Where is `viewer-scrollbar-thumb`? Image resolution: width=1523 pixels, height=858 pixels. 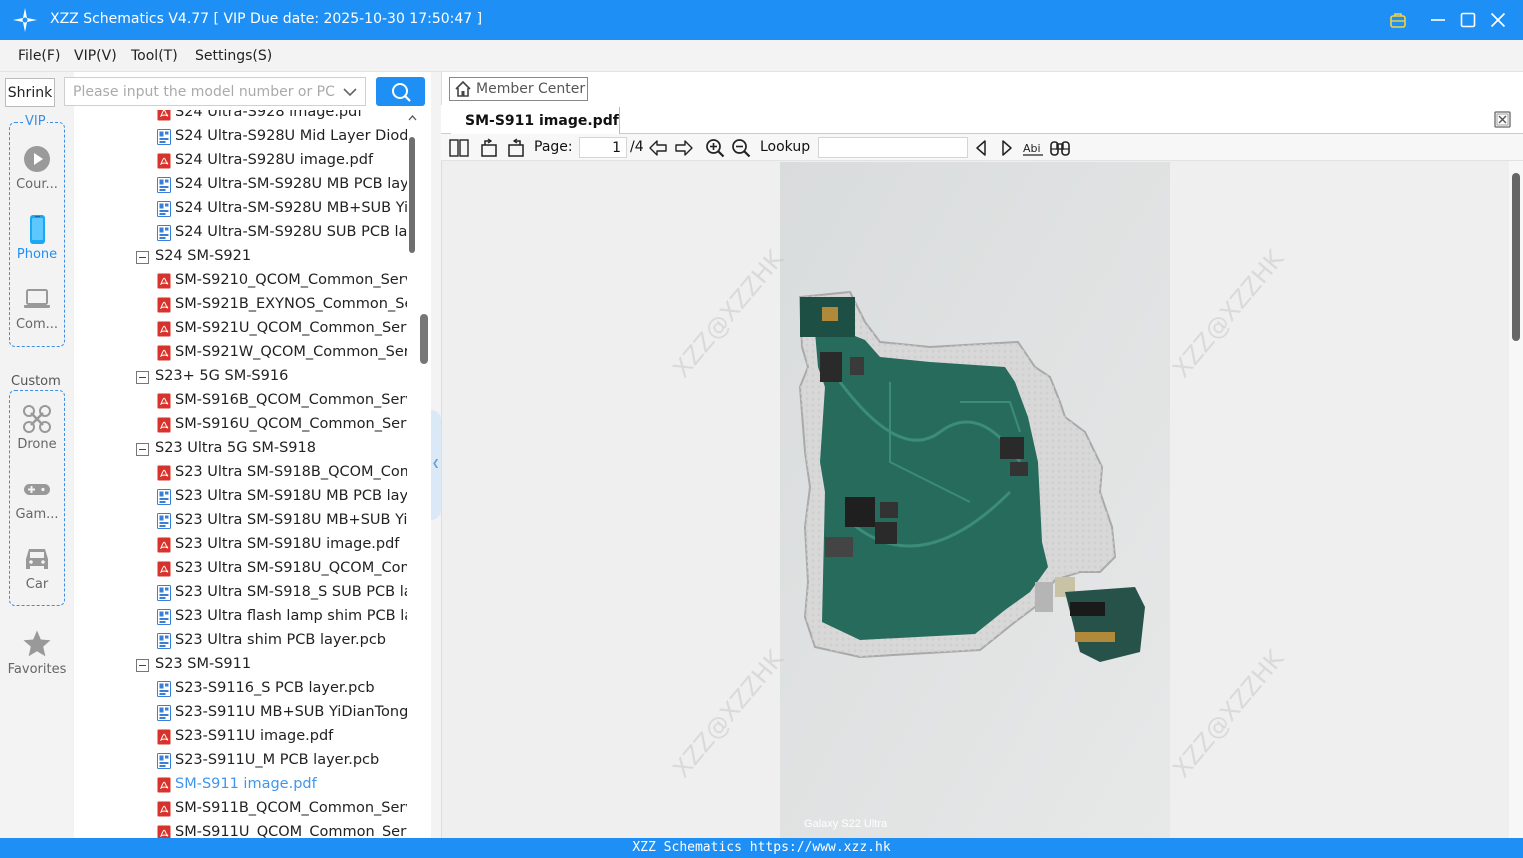 viewer-scrollbar-thumb is located at coordinates (1516, 257).